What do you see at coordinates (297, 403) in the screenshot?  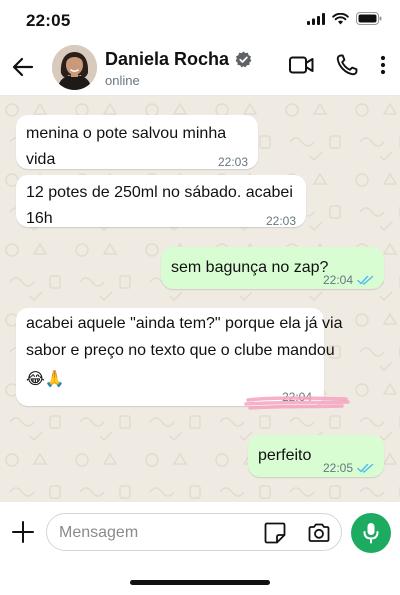 I see `highlight-marker` at bounding box center [297, 403].